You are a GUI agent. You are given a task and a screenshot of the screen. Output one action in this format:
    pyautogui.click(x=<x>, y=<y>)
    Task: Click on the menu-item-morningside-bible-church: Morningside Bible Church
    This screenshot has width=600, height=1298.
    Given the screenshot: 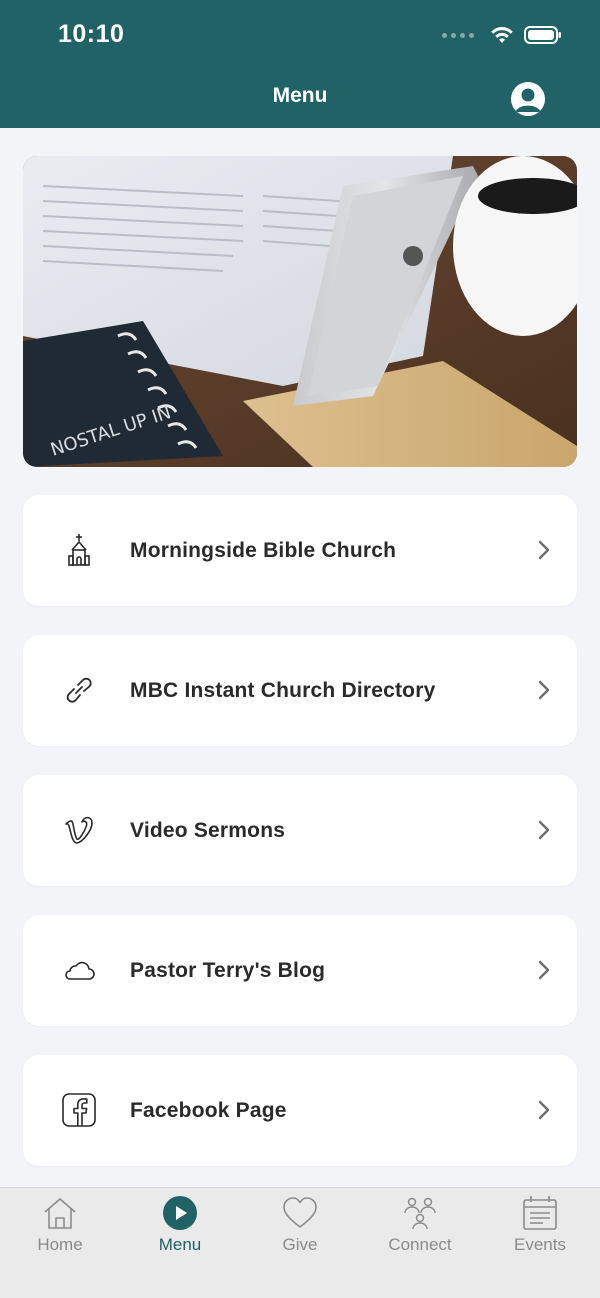 What is the action you would take?
    pyautogui.click(x=300, y=550)
    